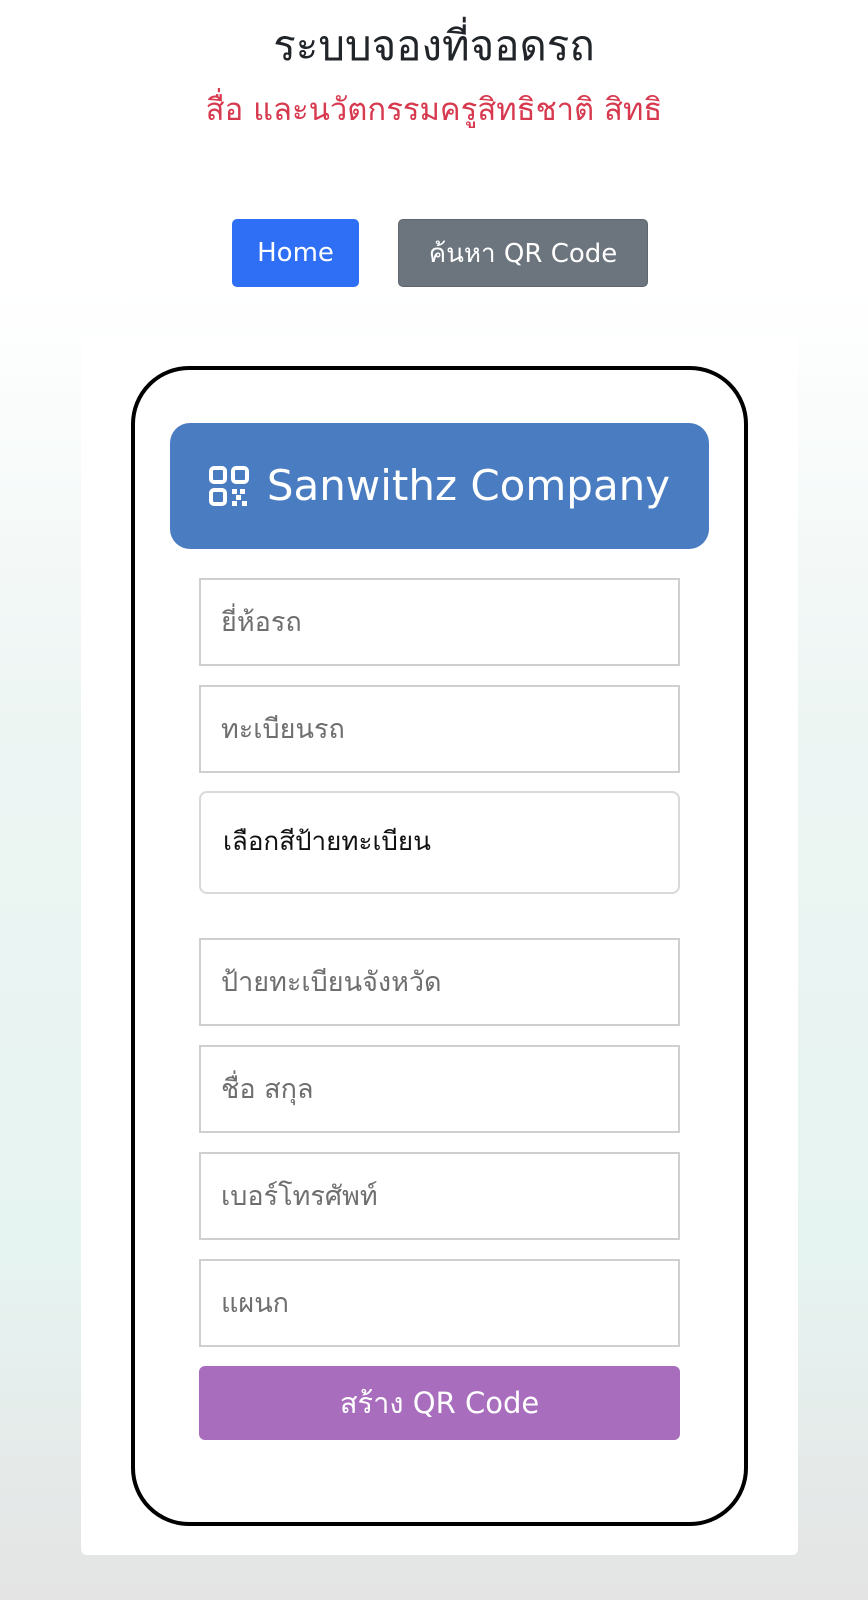 The width and height of the screenshot is (868, 1600). What do you see at coordinates (295, 253) in the screenshot?
I see `home-button: Home` at bounding box center [295, 253].